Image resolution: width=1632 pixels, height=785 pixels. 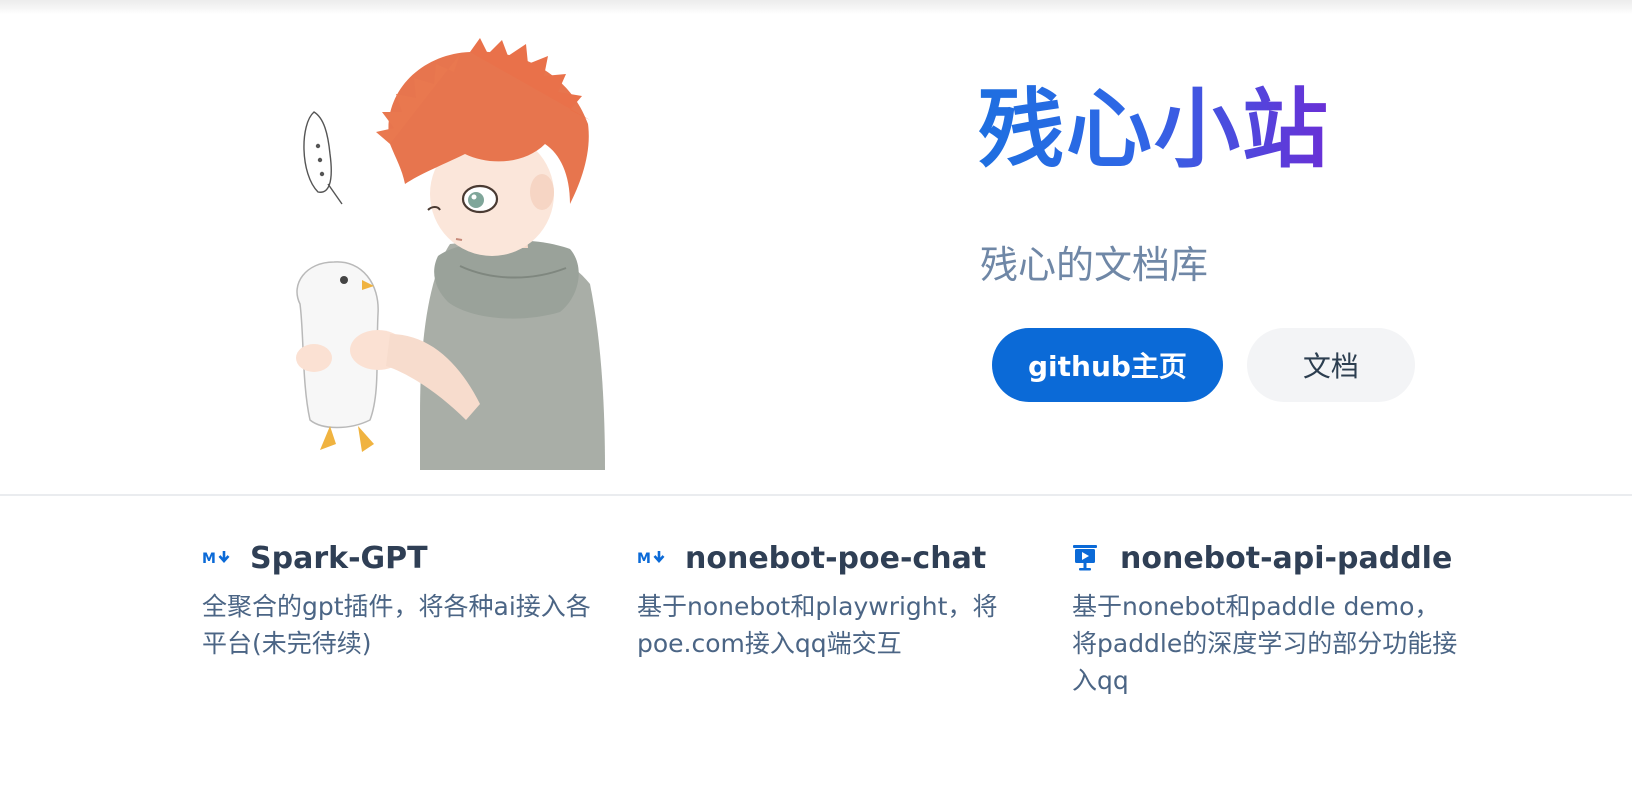 What do you see at coordinates (1286, 558) in the screenshot?
I see `feature-title: nonebot-api-paddle` at bounding box center [1286, 558].